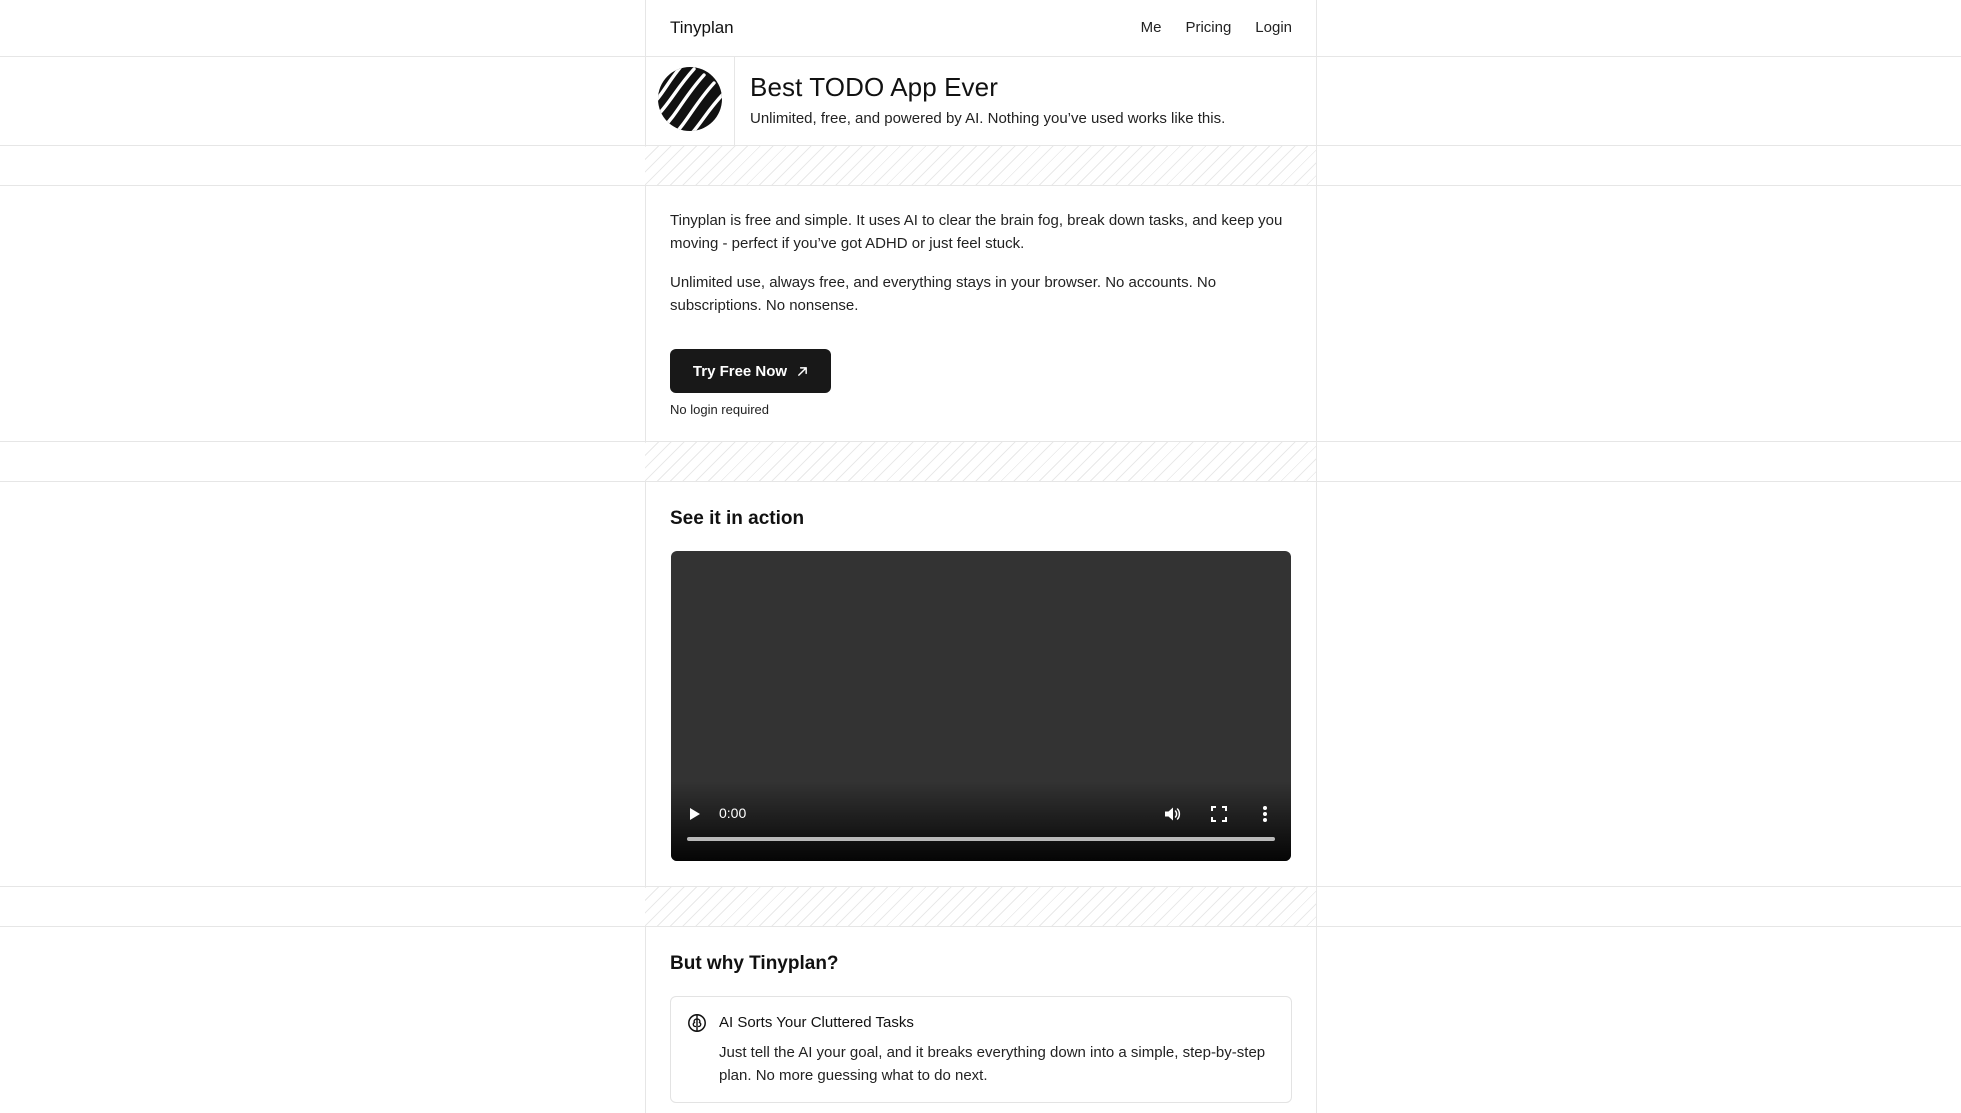  I want to click on fullscreen-icon, so click(1219, 814).